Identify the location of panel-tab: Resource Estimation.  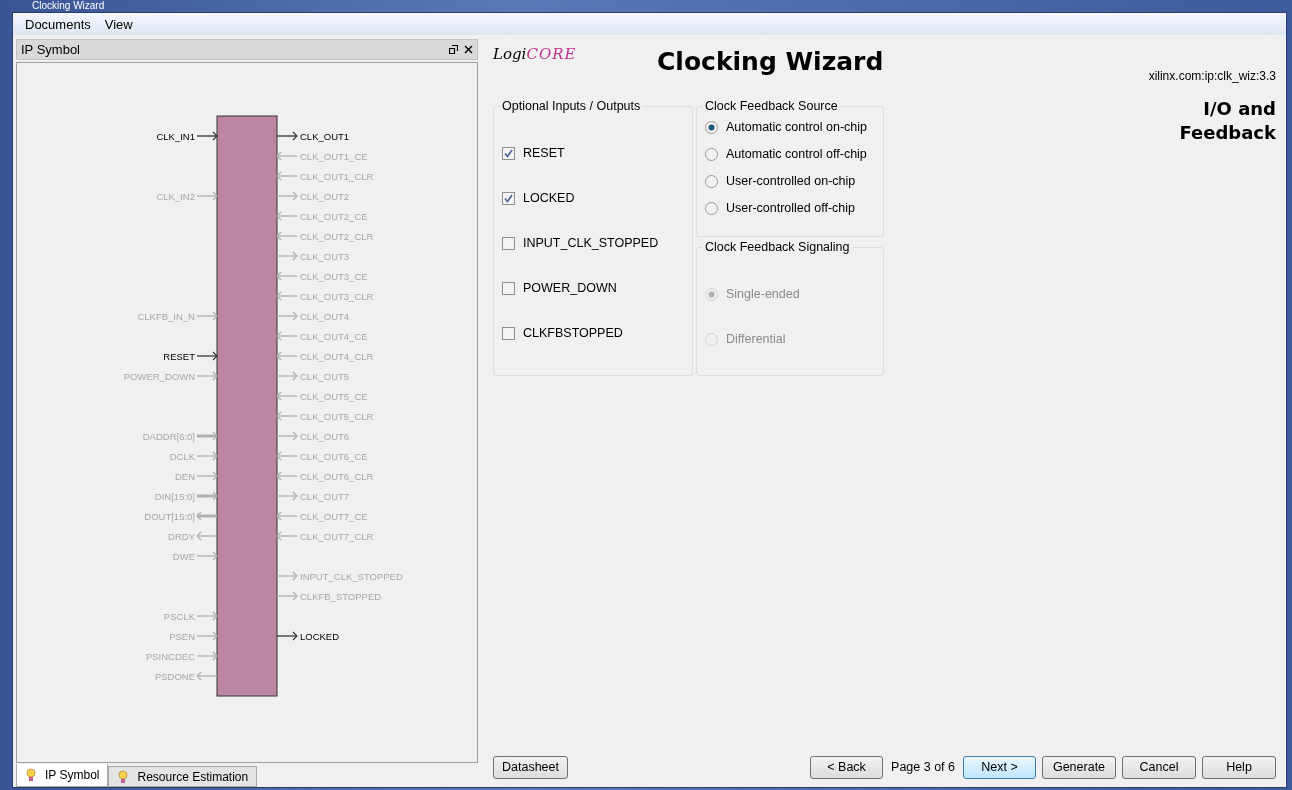
(183, 776).